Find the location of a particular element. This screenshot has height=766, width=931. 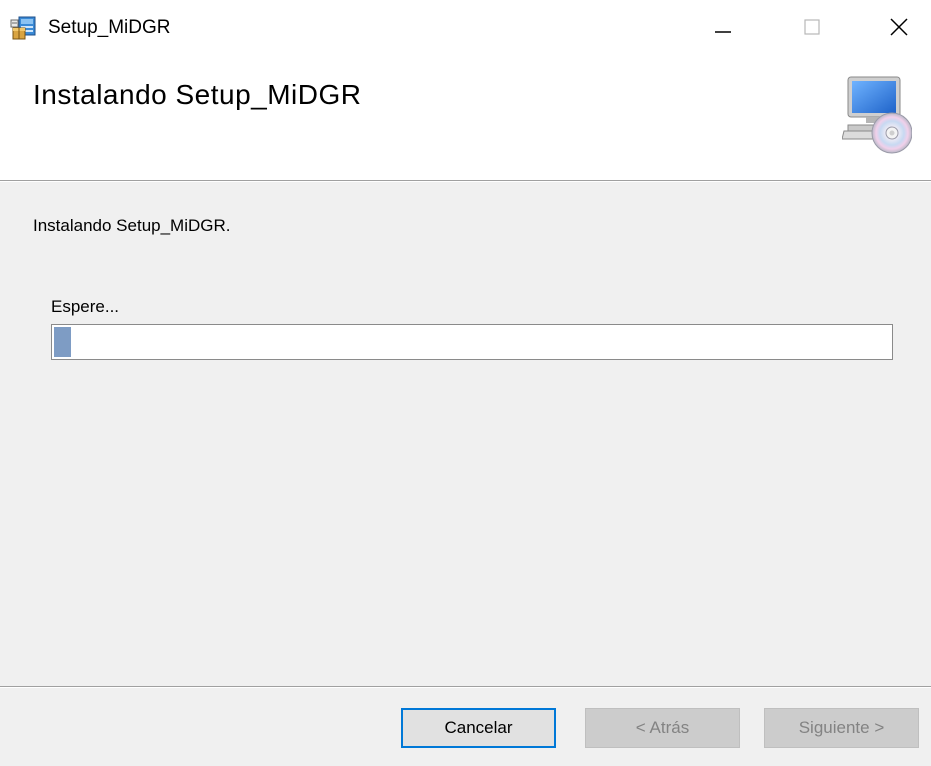

footer-divider is located at coordinates (465, 687).